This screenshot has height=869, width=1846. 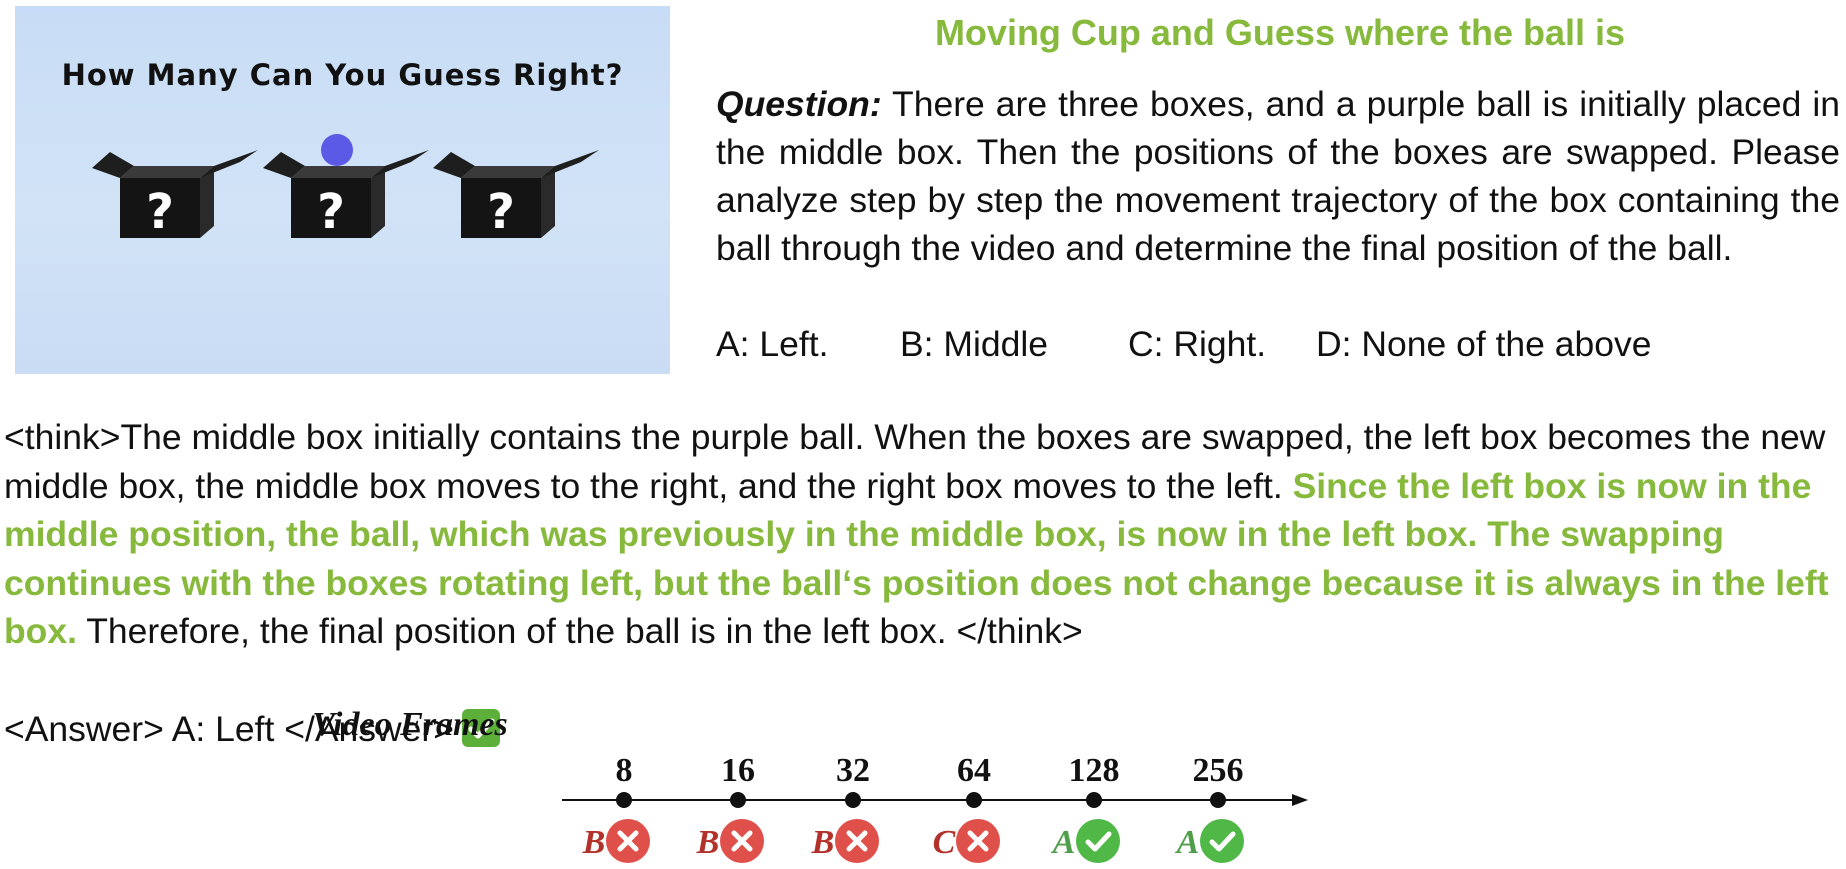 What do you see at coordinates (624, 770) in the screenshot?
I see `frame-count-label: 8` at bounding box center [624, 770].